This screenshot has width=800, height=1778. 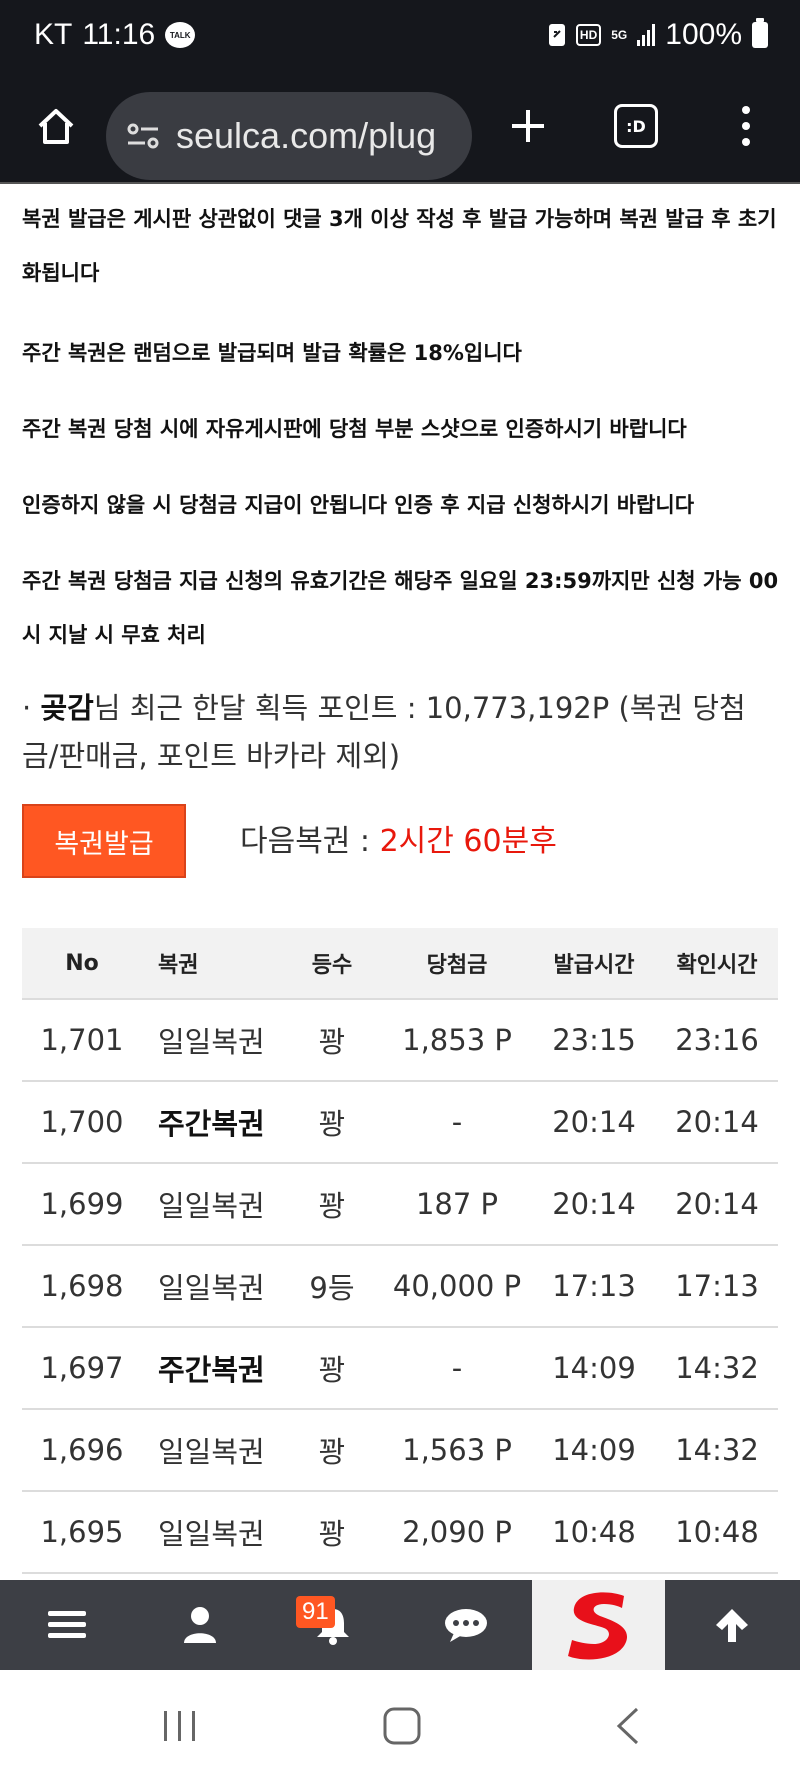 I want to click on status-bar: KT 11:16 TALK HD 5G 100%, so click(x=400, y=37).